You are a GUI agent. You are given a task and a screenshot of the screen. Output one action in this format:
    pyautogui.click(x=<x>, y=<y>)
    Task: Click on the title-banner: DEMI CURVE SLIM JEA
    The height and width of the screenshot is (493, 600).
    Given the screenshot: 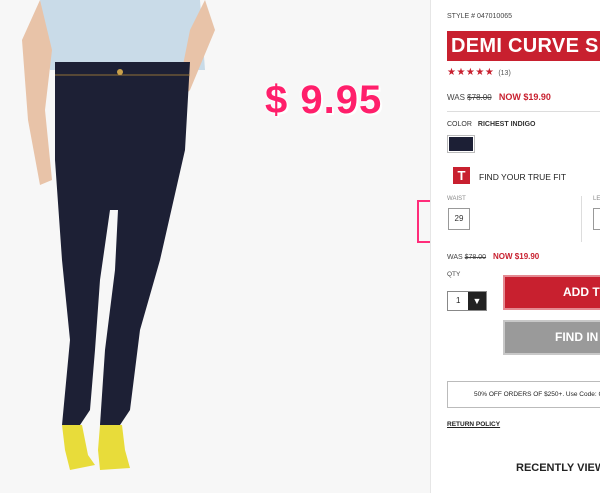 What is the action you would take?
    pyautogui.click(x=523, y=46)
    